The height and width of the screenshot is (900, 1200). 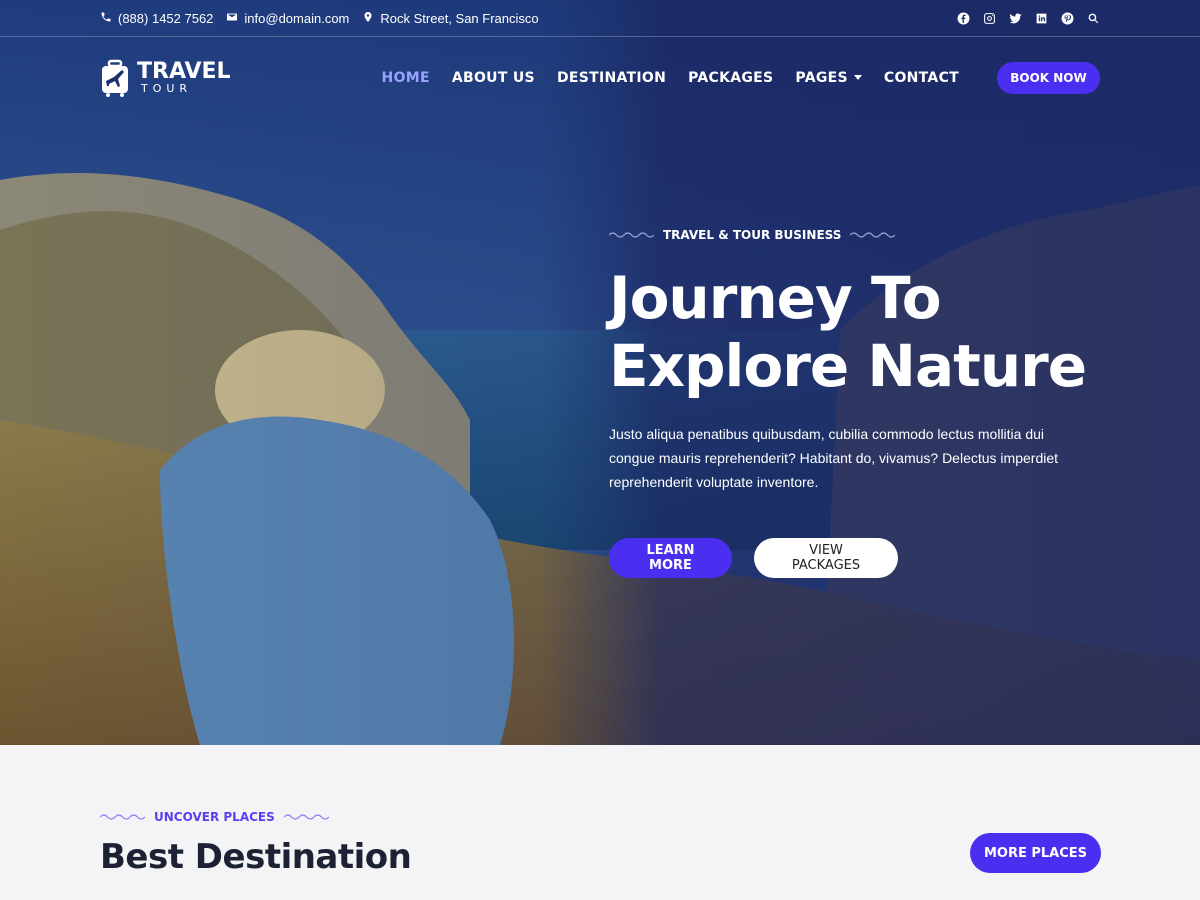 I want to click on nav-item-contact: CONTACT, so click(x=921, y=78).